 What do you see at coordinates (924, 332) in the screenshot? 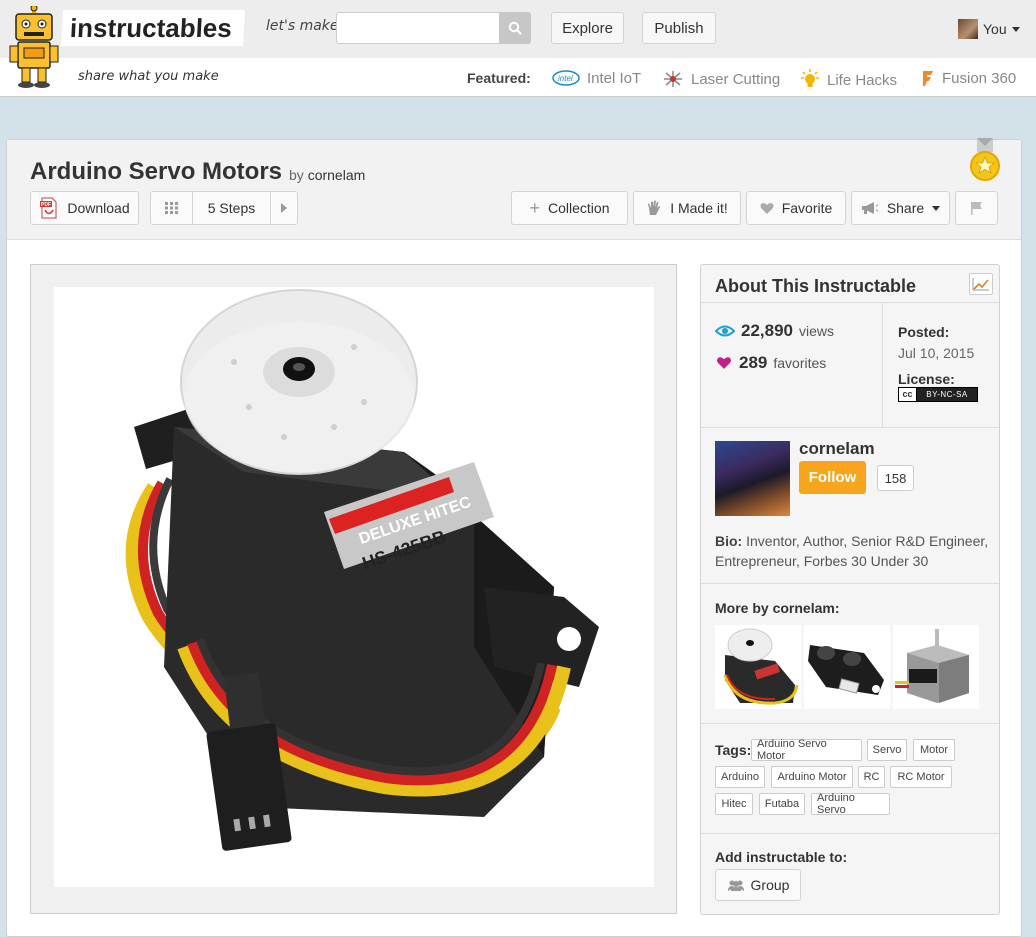
I see `posted-label: Posted:` at bounding box center [924, 332].